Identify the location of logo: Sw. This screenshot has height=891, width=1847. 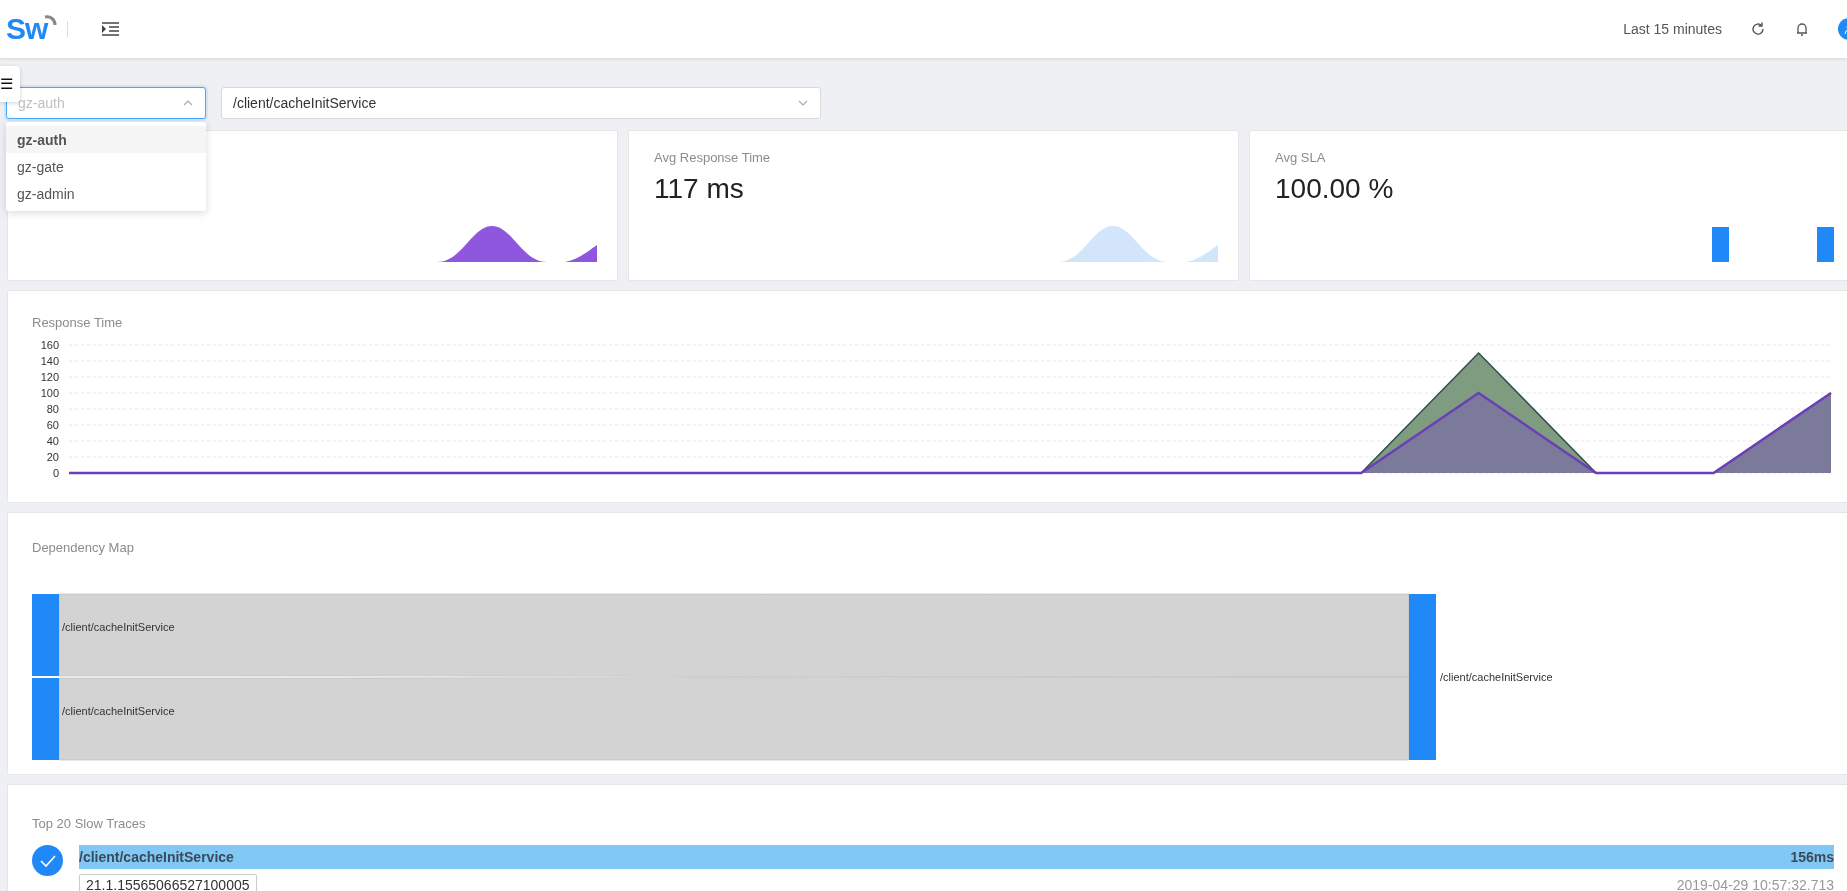
(27, 29).